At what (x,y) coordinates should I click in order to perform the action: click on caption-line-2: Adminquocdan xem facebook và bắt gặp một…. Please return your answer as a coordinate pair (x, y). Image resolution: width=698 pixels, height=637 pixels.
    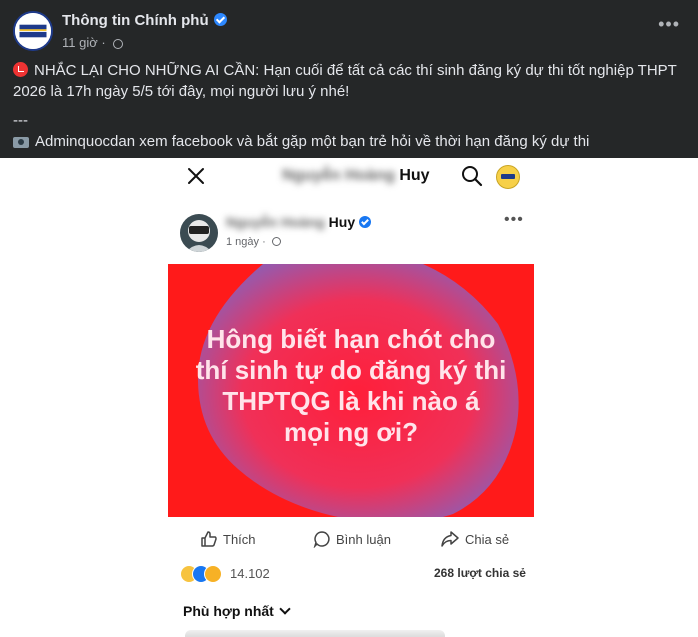
    Looking at the image, I should click on (353, 141).